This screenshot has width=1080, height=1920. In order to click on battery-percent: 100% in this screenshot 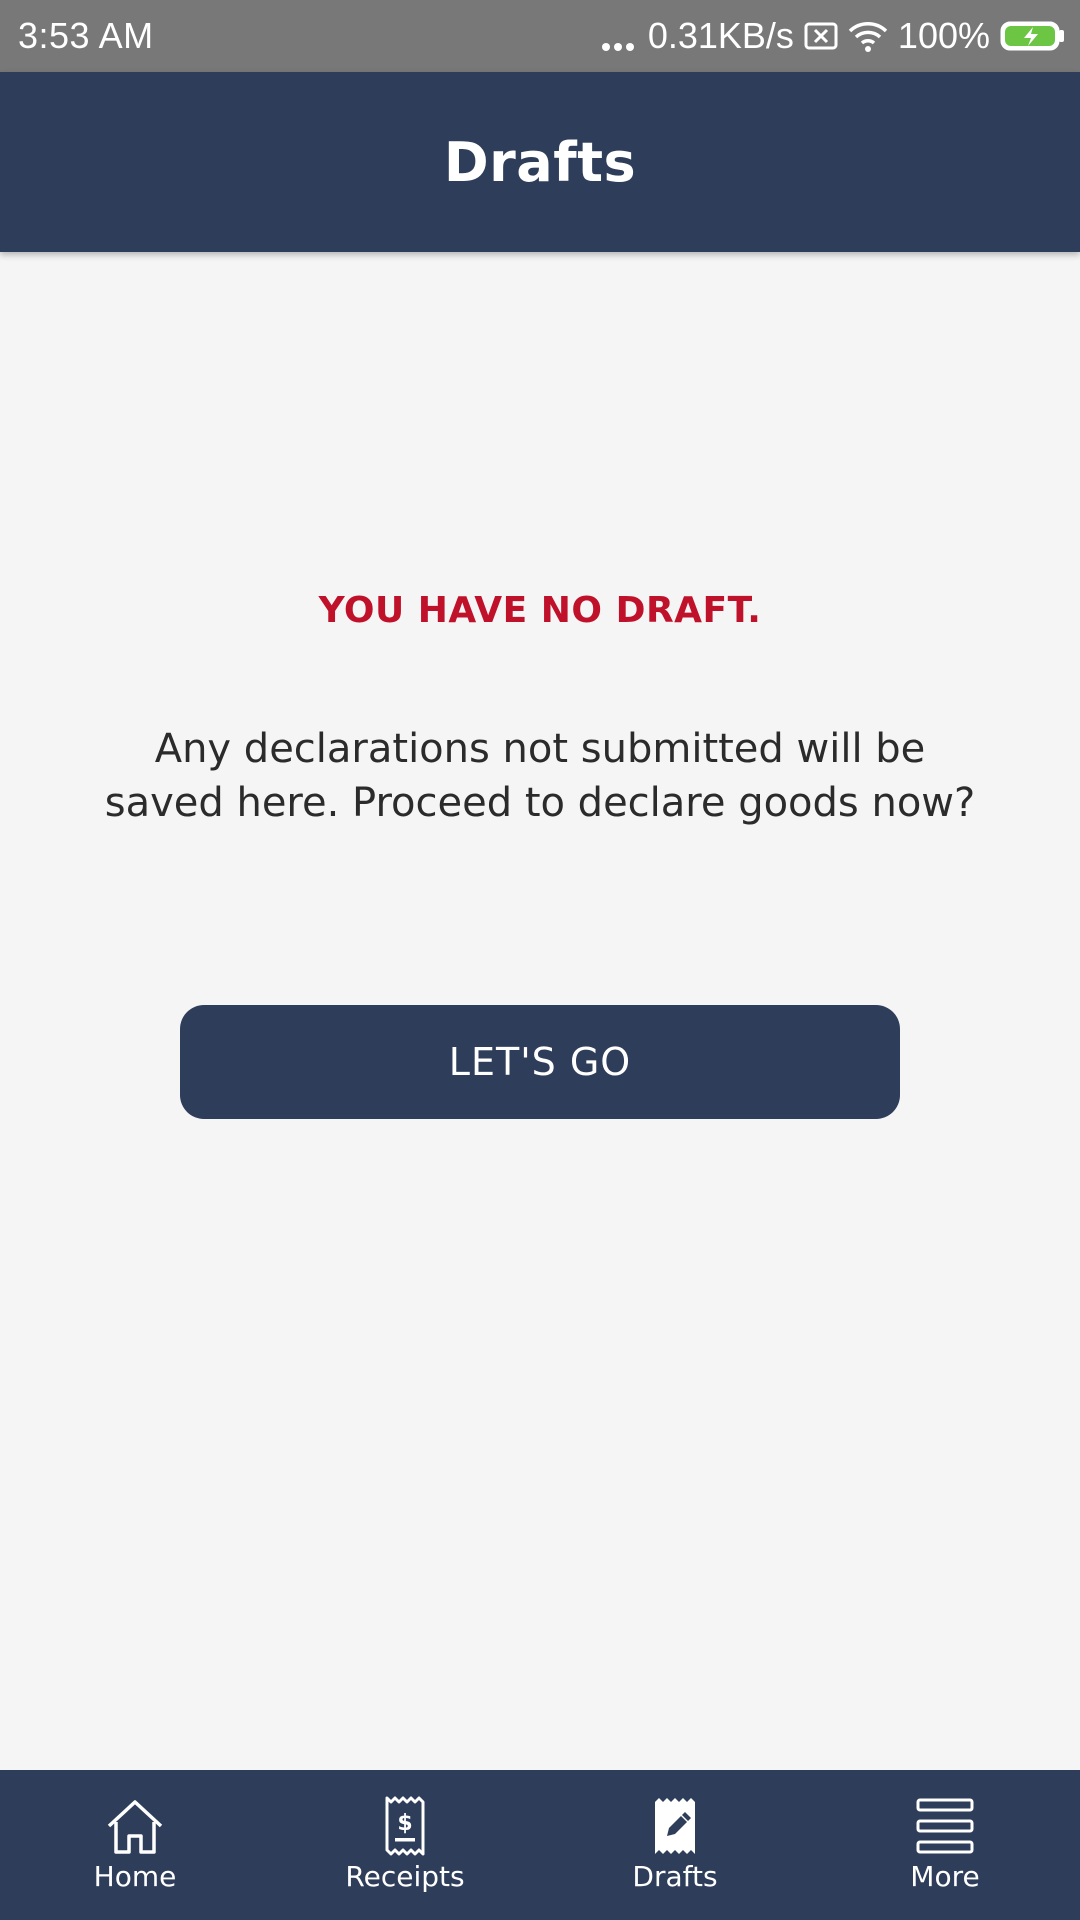, I will do `click(943, 35)`.